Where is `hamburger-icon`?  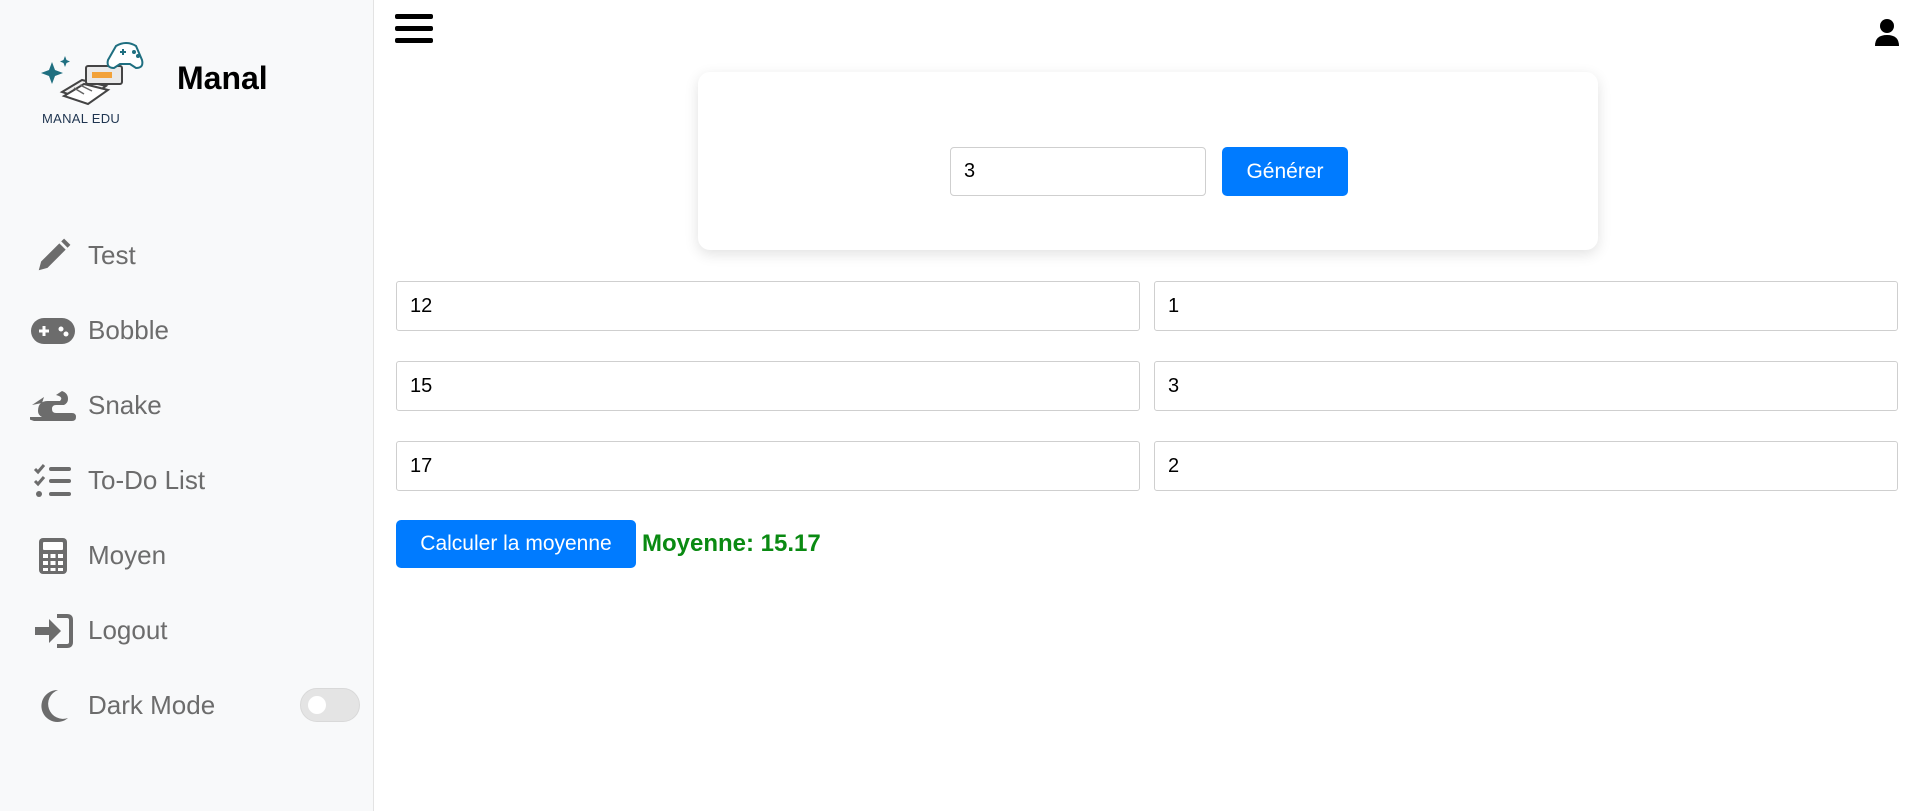 hamburger-icon is located at coordinates (414, 30).